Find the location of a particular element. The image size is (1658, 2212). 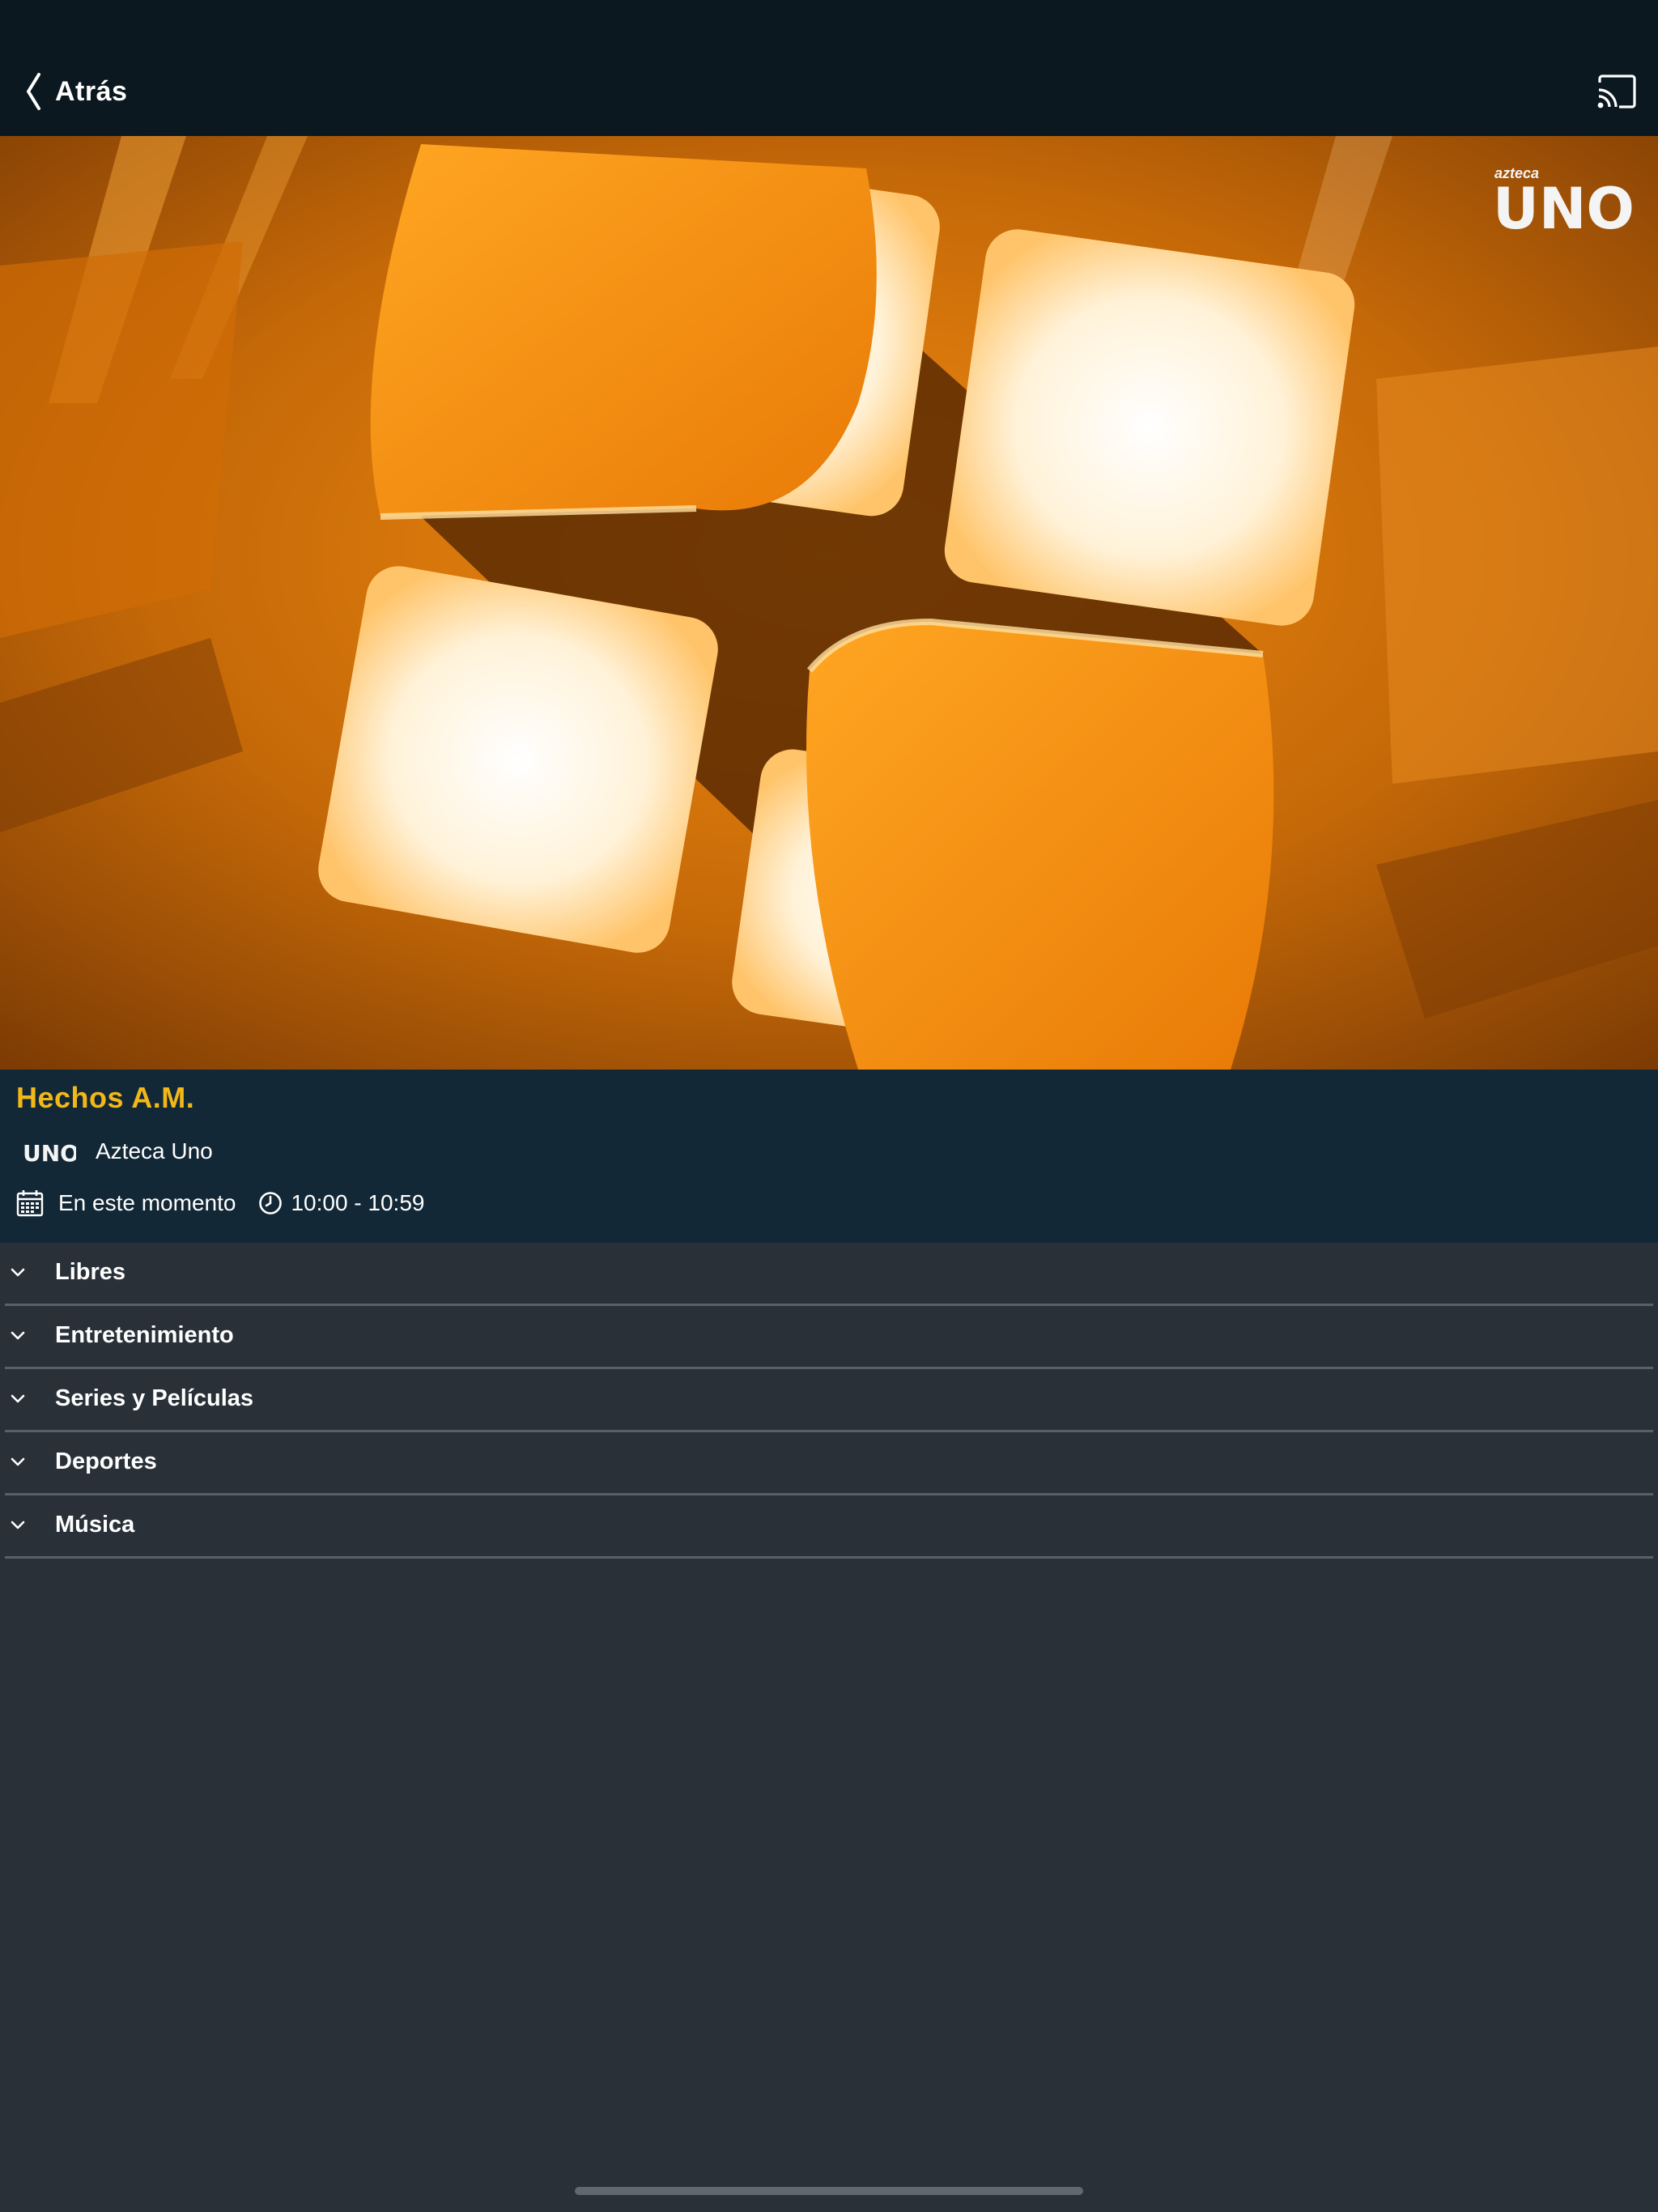

schedule-row: En este momento 10:00 - 10:59 is located at coordinates (220, 1203).